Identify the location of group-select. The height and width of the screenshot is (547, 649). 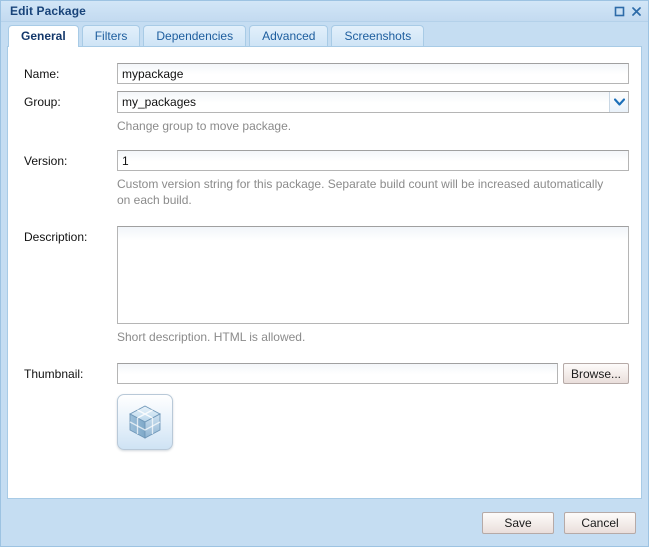
(373, 102).